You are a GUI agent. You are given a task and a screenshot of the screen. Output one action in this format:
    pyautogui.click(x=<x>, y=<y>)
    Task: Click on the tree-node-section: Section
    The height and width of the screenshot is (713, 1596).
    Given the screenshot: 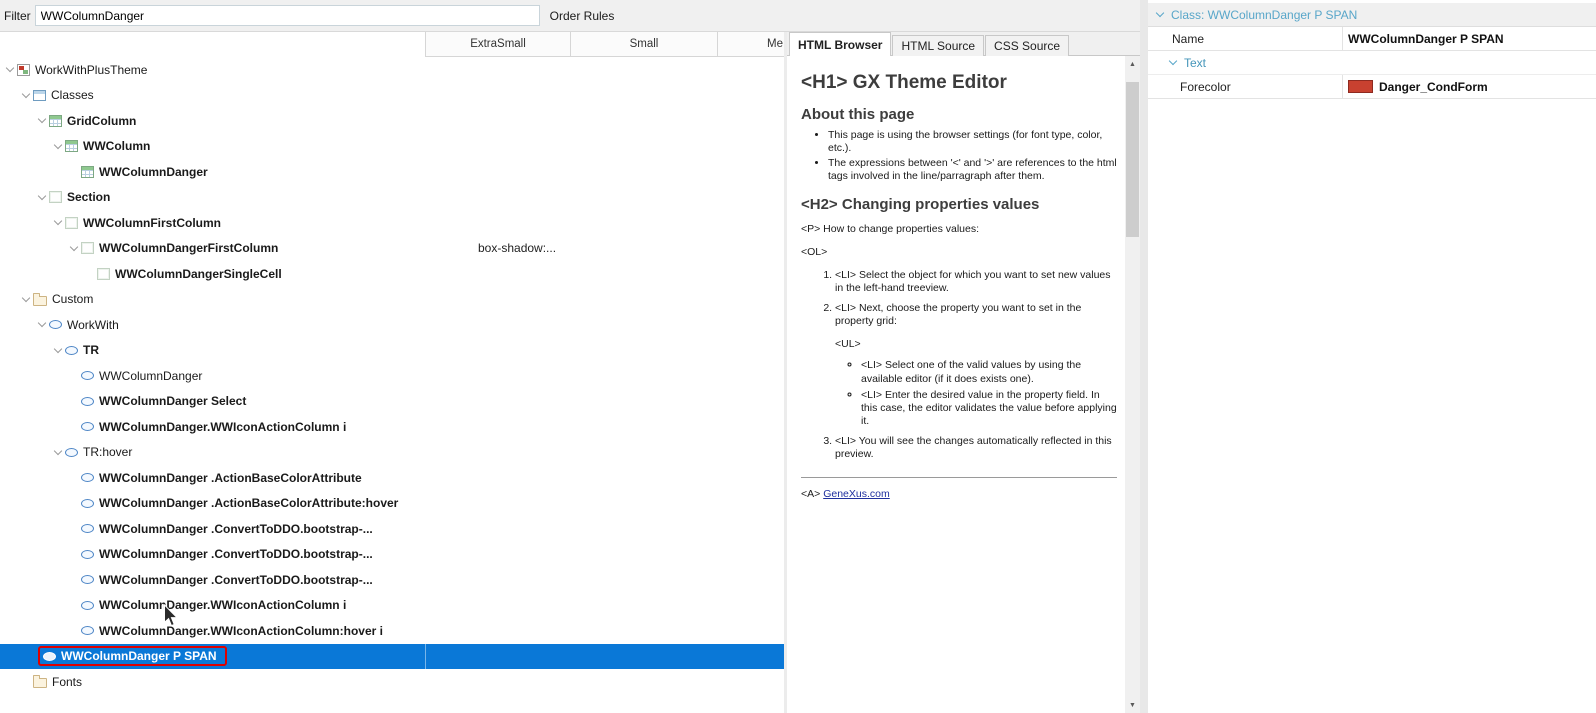 What is the action you would take?
    pyautogui.click(x=392, y=198)
    